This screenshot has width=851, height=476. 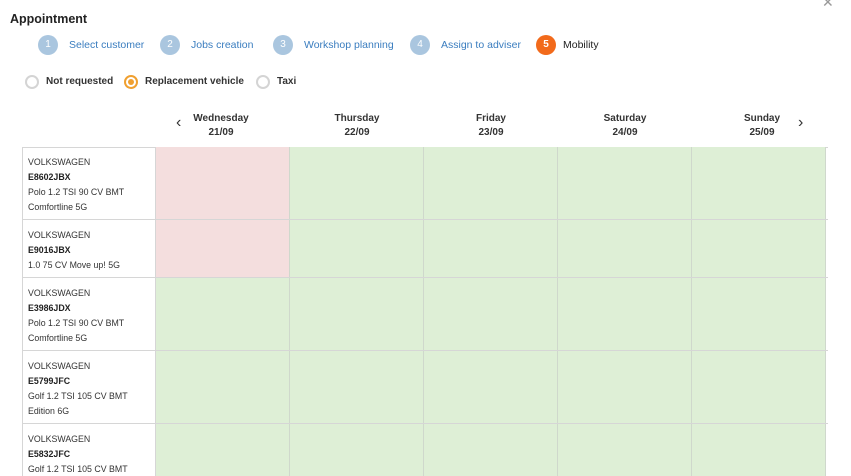 I want to click on day-header-sunday: Sunday 25/09, so click(x=762, y=126).